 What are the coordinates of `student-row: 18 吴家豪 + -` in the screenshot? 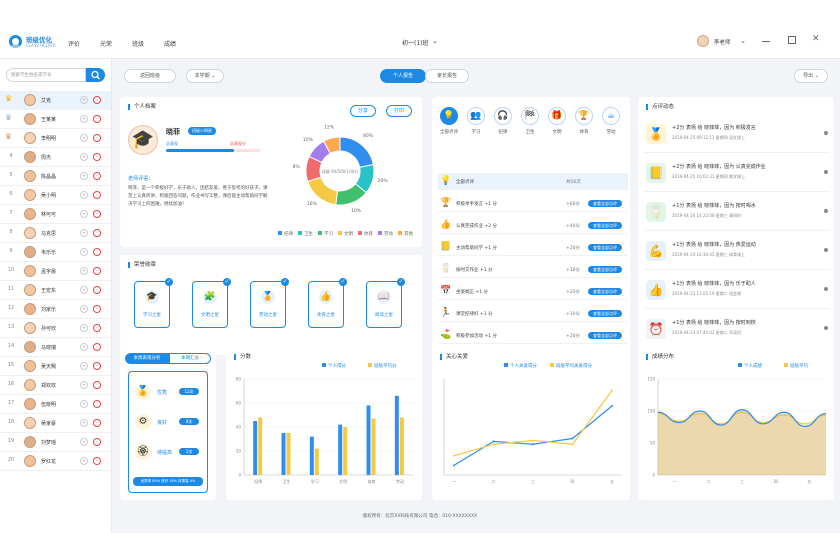 It's located at (55, 423).